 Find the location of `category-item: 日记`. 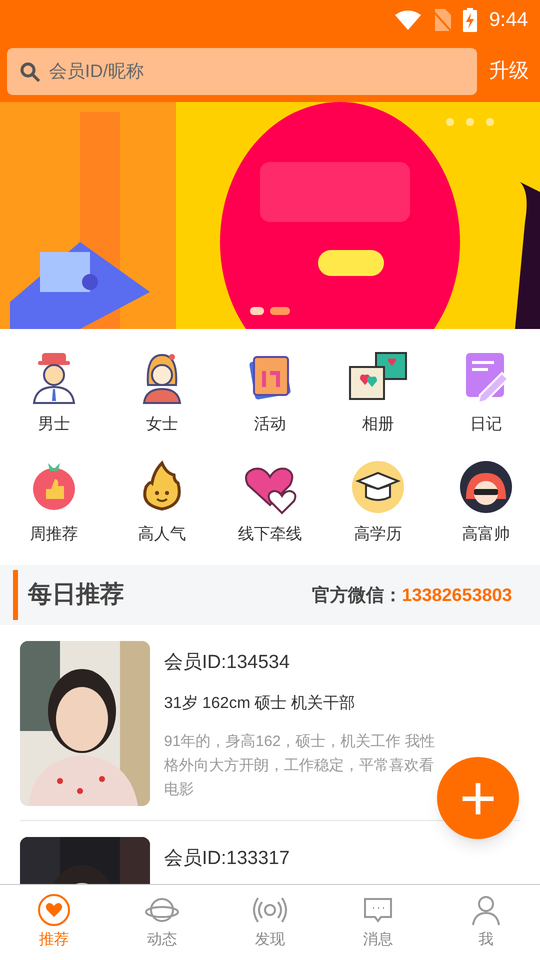

category-item: 日记 is located at coordinates (486, 393).